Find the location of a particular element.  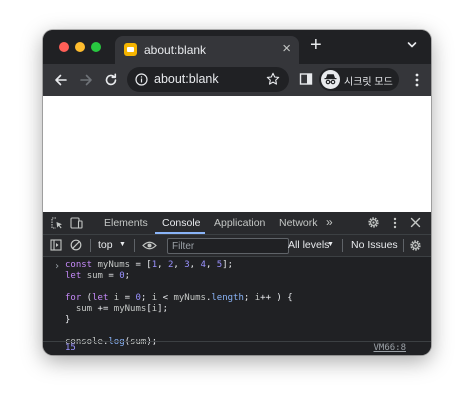

tab-title: about:blank is located at coordinates (175, 50).